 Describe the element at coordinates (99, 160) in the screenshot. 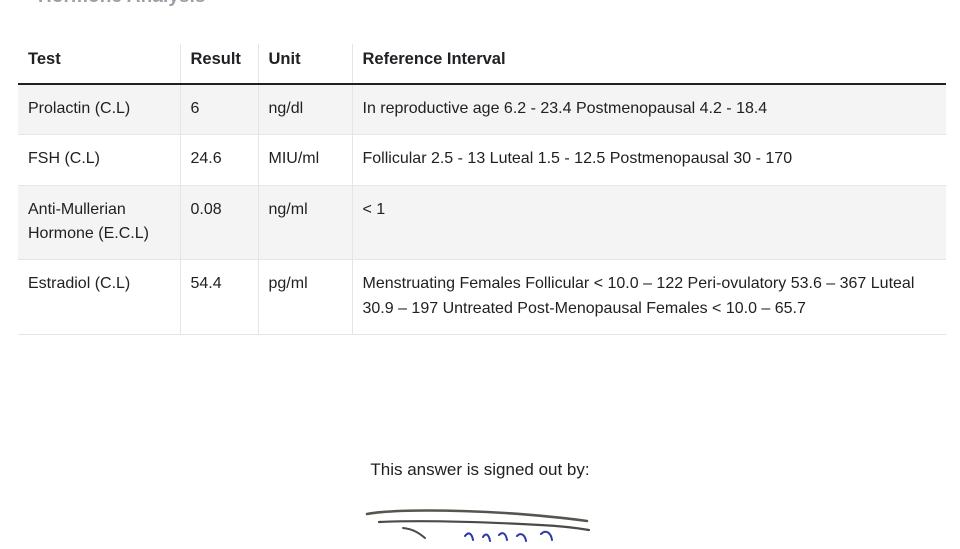

I see `cell-test: FSH (C.L)` at that location.